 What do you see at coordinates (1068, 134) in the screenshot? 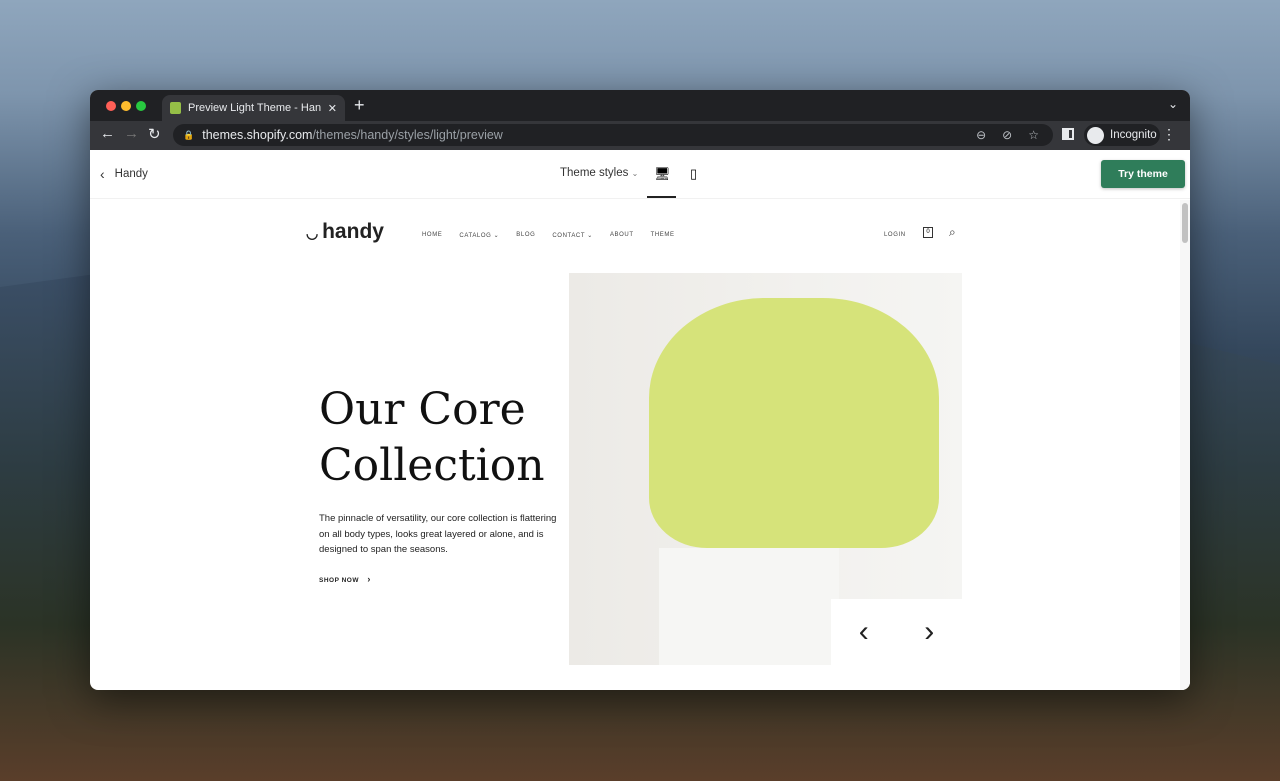
I see `side-panel-icon` at bounding box center [1068, 134].